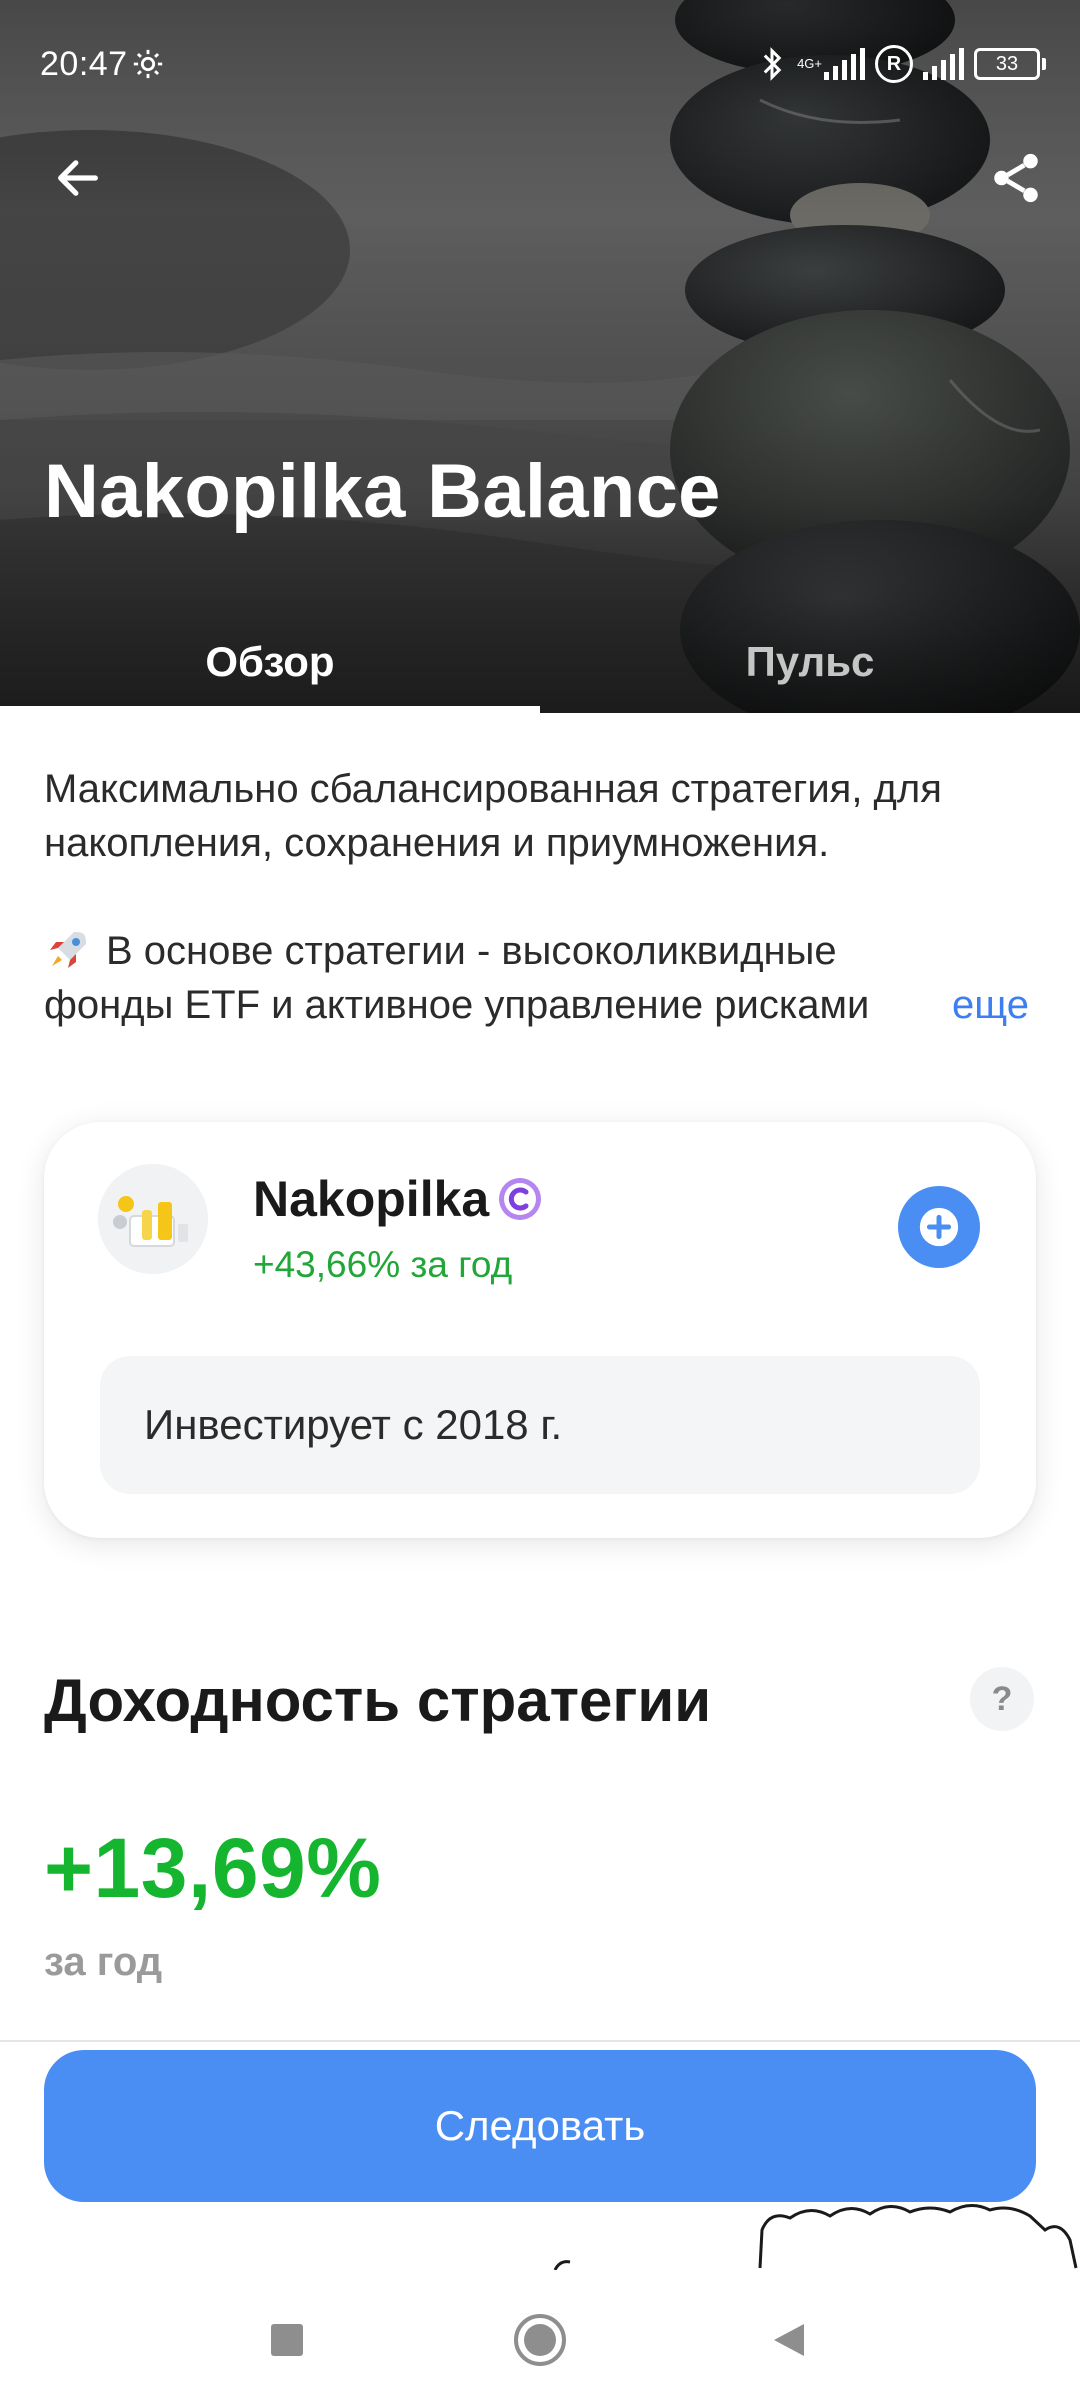 This screenshot has height=2400, width=1080. I want to click on arrow-left-icon, so click(78, 178).